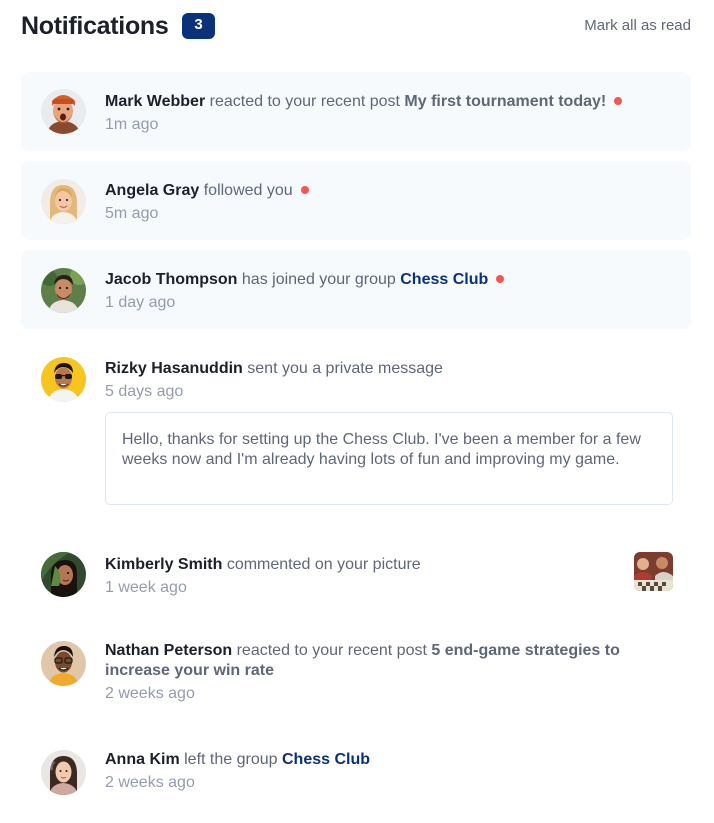 Image resolution: width=714 pixels, height=823 pixels. Describe the element at coordinates (505, 101) in the screenshot. I see `notification-post-link: My first tournament today!` at that location.